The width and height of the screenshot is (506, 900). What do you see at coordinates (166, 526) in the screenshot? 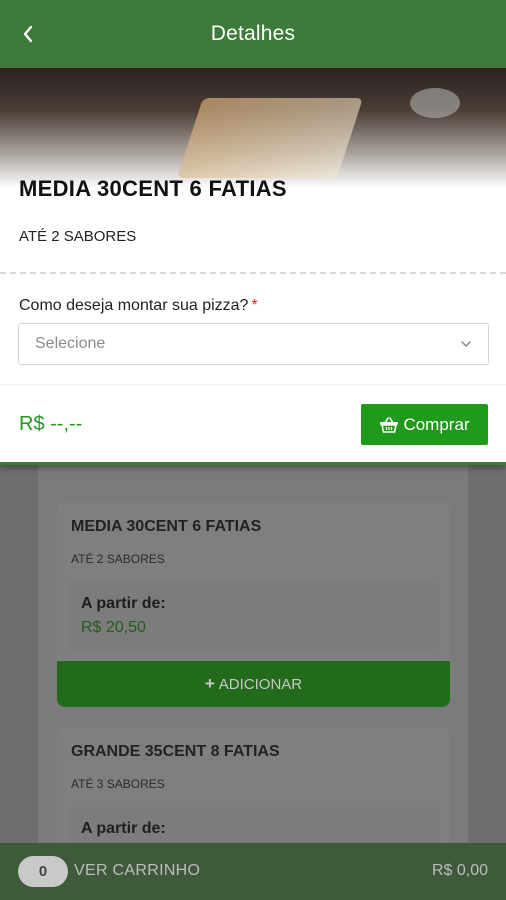
I see `card-title: MEDIA 30CENT 6 FATIAS` at bounding box center [166, 526].